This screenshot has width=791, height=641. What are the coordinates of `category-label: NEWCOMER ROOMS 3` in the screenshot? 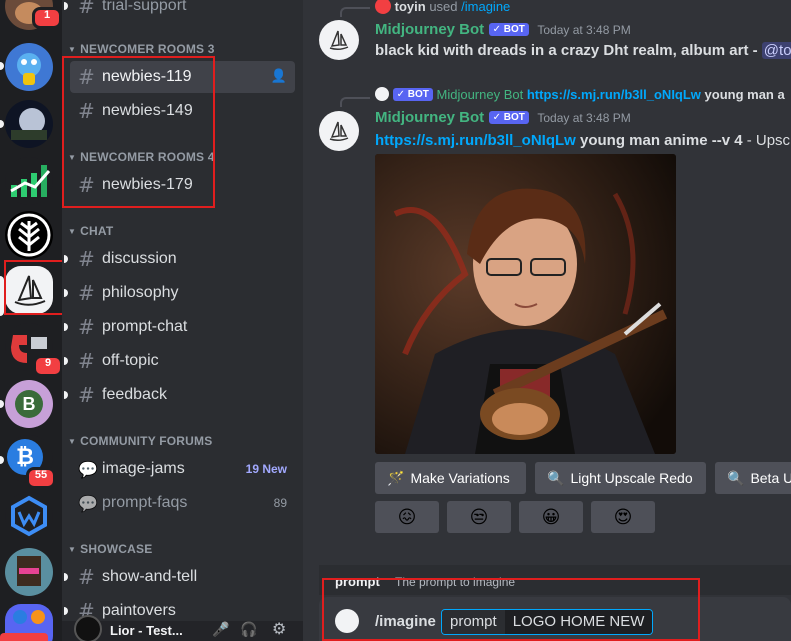 It's located at (147, 49).